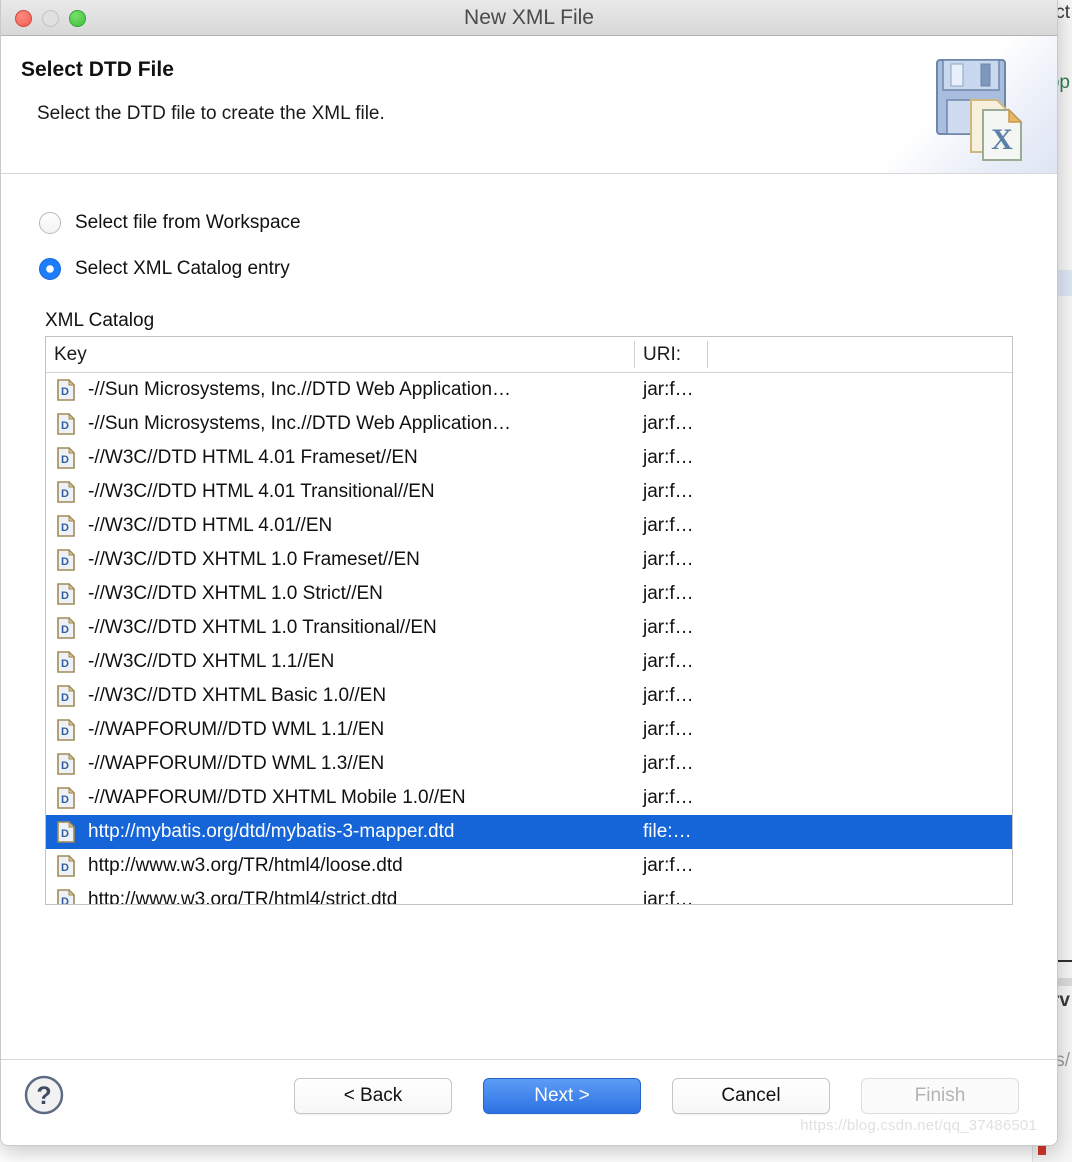  I want to click on radio-workspace-indicator, so click(50, 223).